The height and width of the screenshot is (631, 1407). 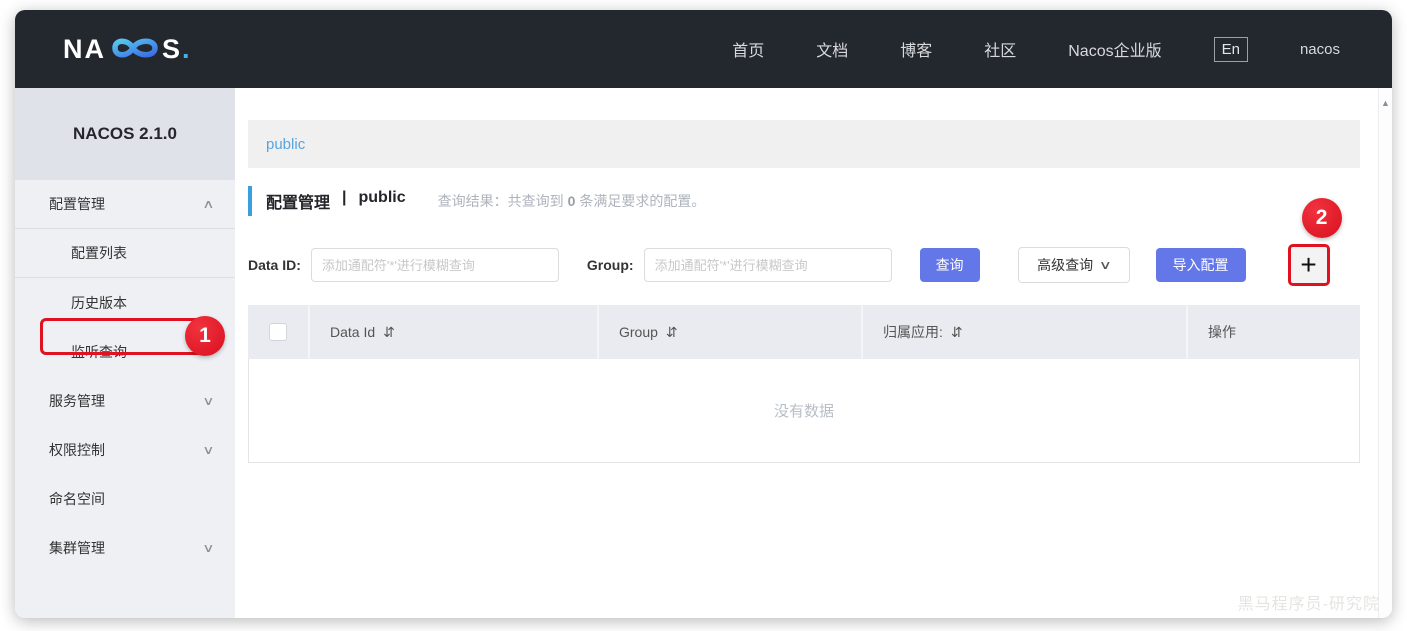 I want to click on scrollbar: ▲, so click(x=1385, y=353).